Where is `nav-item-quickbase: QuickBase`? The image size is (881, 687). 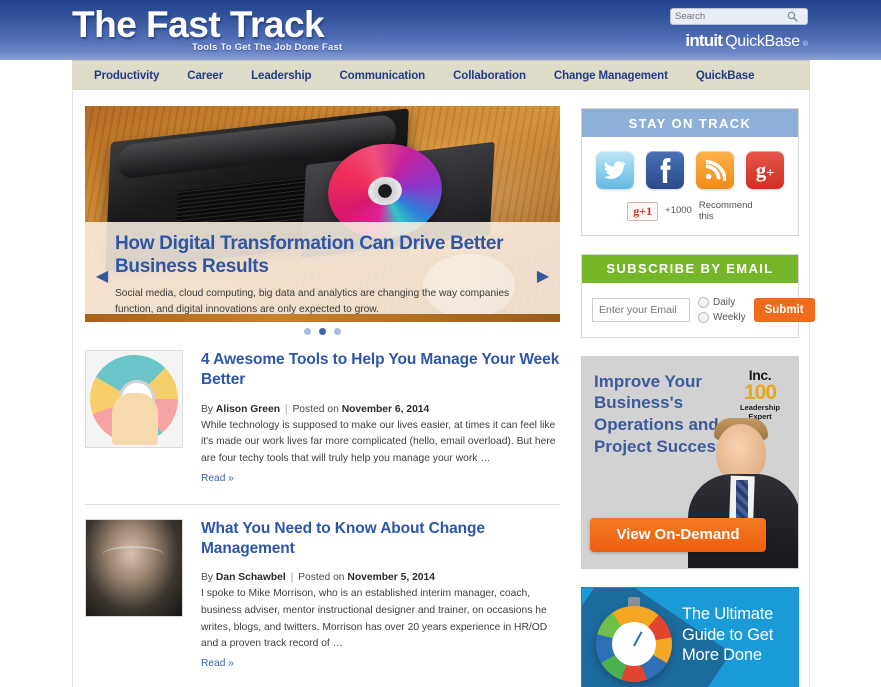
nav-item-quickbase: QuickBase is located at coordinates (725, 76).